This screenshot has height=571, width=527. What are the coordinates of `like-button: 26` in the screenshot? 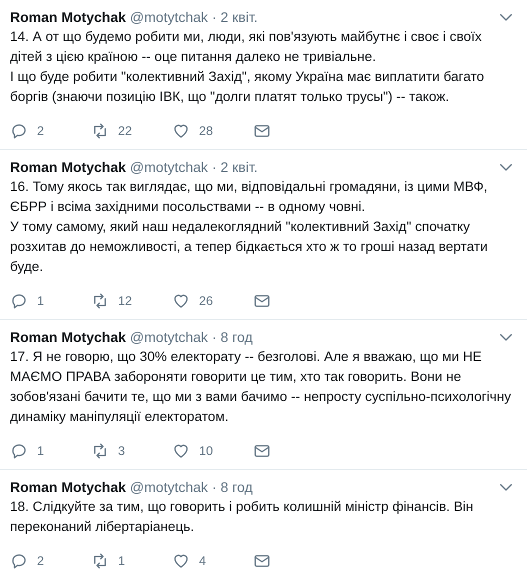 It's located at (212, 301).